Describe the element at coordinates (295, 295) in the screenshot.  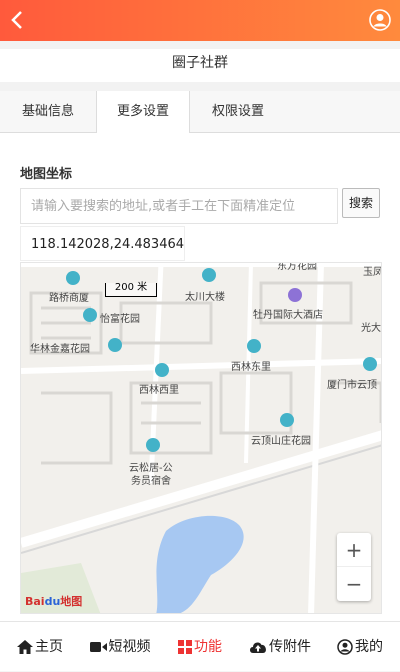
I see `hotel-icon` at that location.